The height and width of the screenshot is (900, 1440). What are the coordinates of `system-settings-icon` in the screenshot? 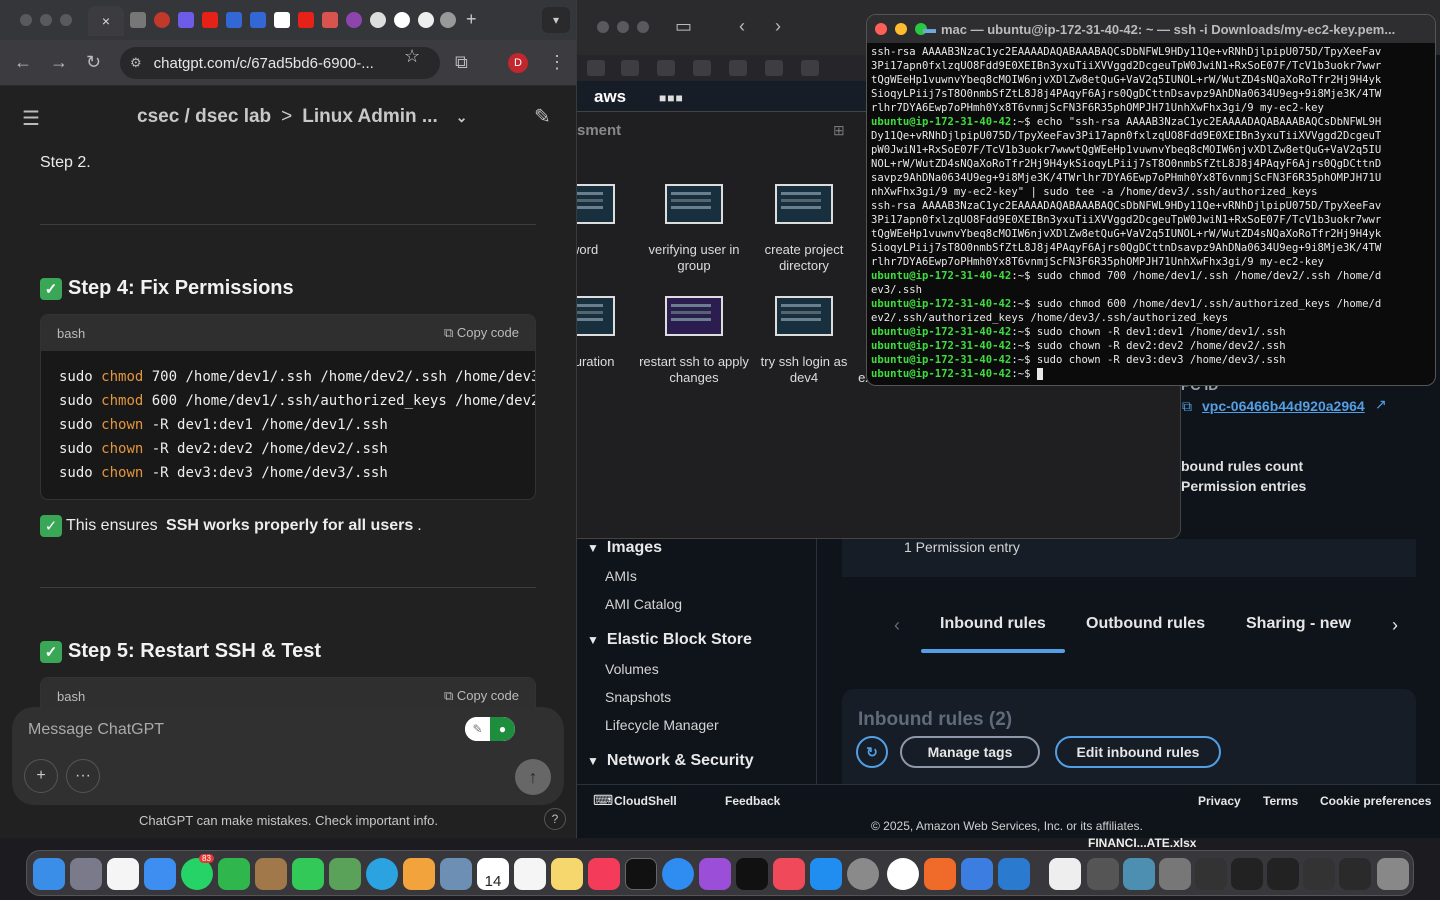 It's located at (863, 874).